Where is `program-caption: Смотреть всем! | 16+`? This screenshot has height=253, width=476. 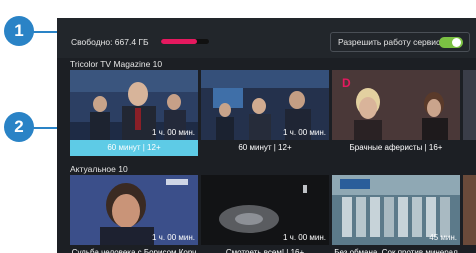 program-caption: Смотреть всем! | 16+ is located at coordinates (265, 250).